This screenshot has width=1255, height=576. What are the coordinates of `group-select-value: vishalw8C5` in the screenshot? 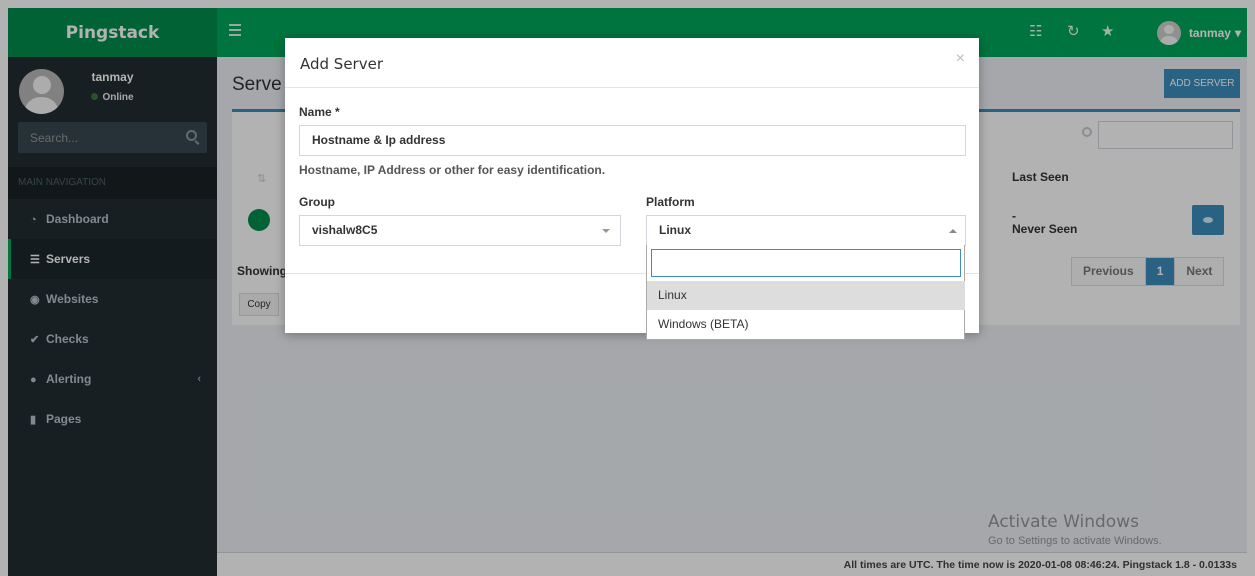 It's located at (345, 230).